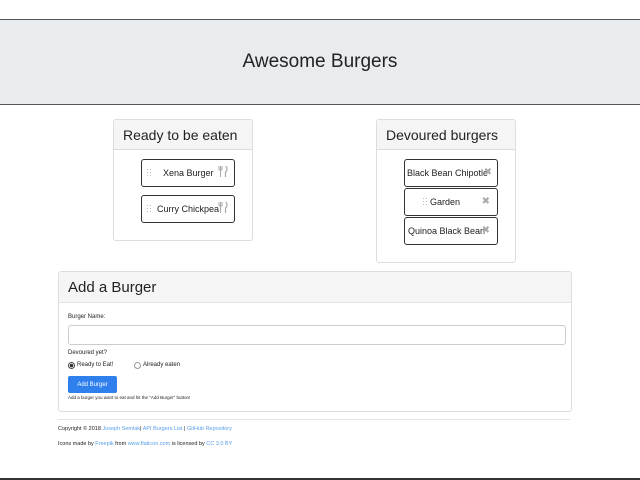 The height and width of the screenshot is (480, 640). Describe the element at coordinates (149, 444) in the screenshot. I see `flaticon-link: www.flaticon.com` at that location.